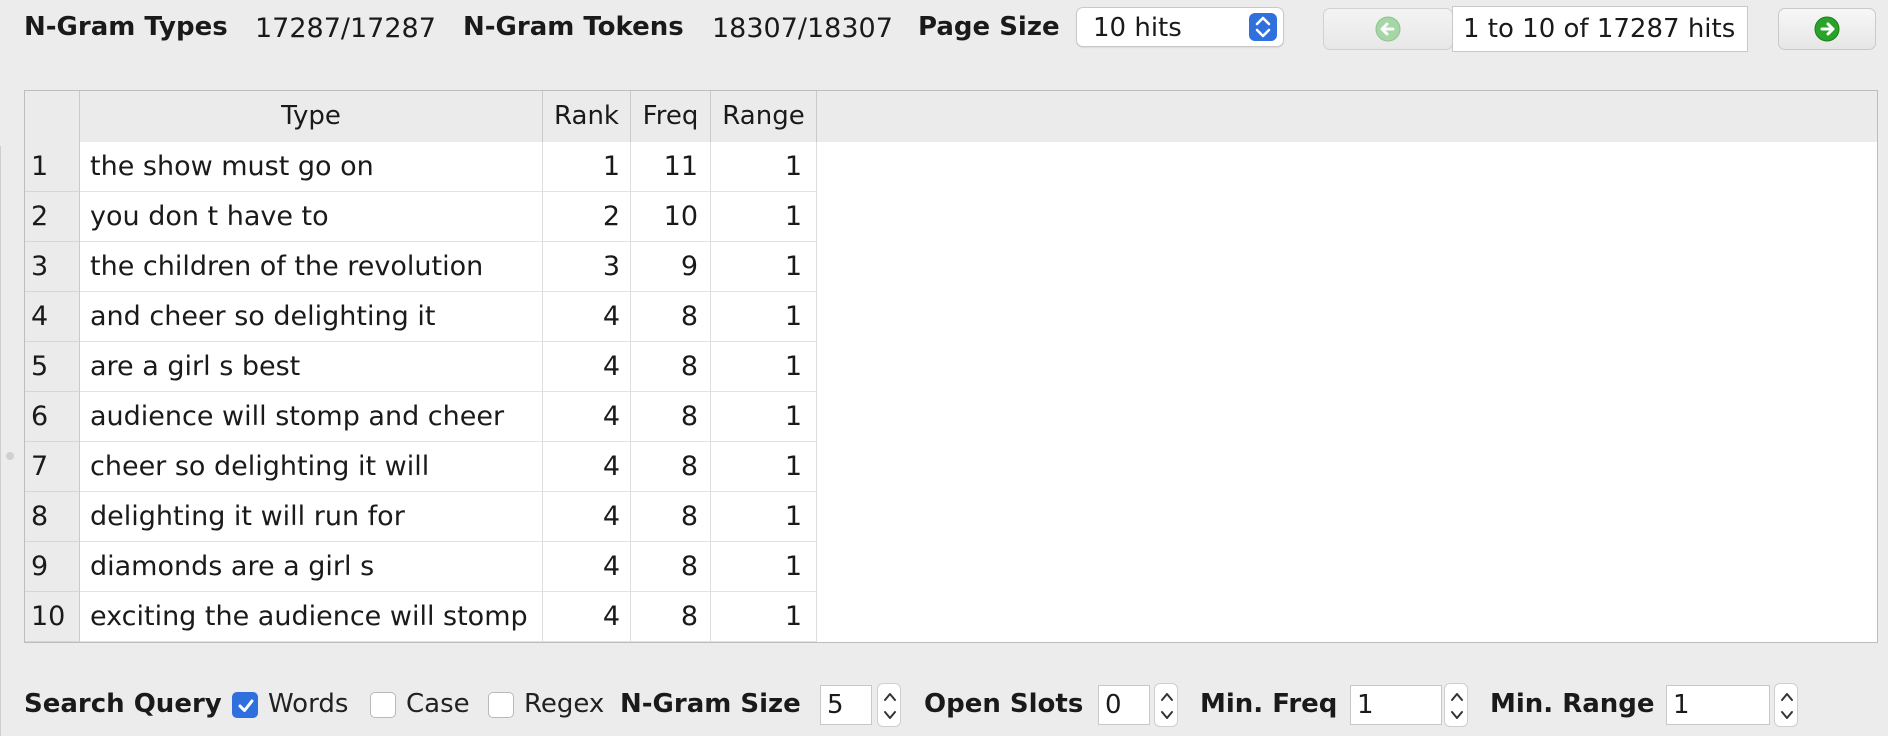 Image resolution: width=1888 pixels, height=736 pixels. I want to click on freq-column-header: Freq, so click(671, 116).